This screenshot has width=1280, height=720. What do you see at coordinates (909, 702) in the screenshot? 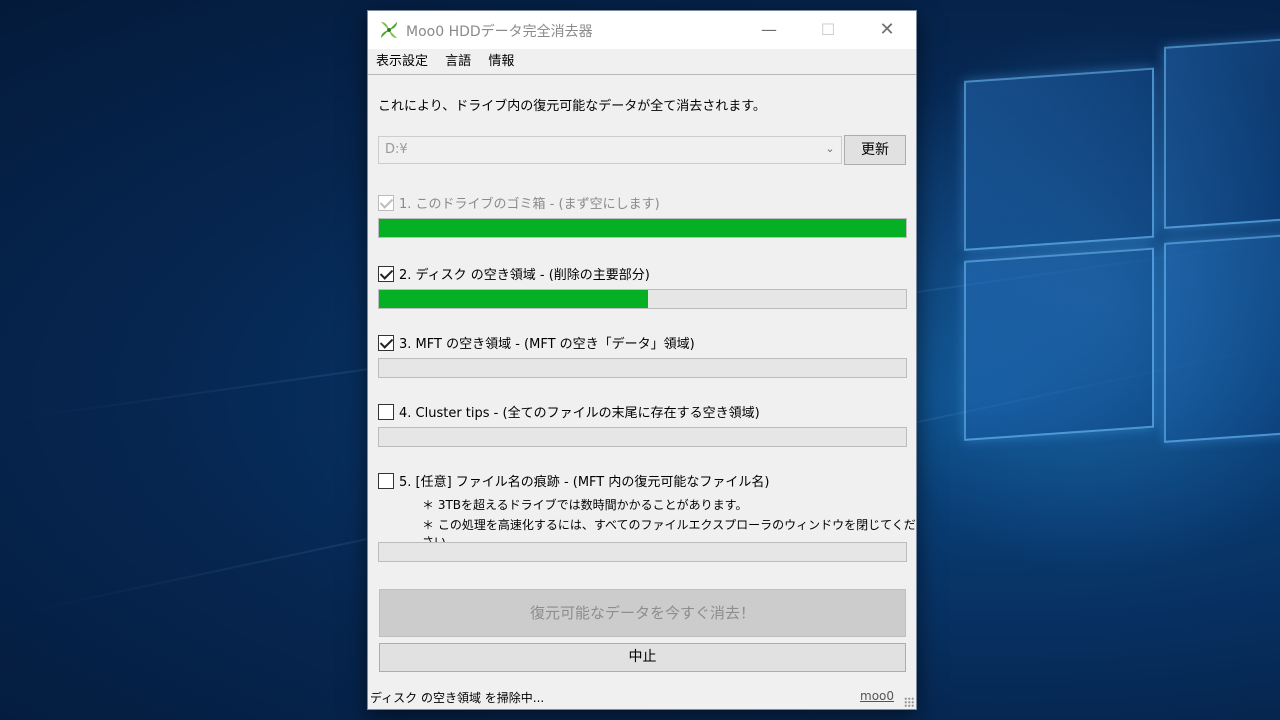
I see `resize-grip-icon` at bounding box center [909, 702].